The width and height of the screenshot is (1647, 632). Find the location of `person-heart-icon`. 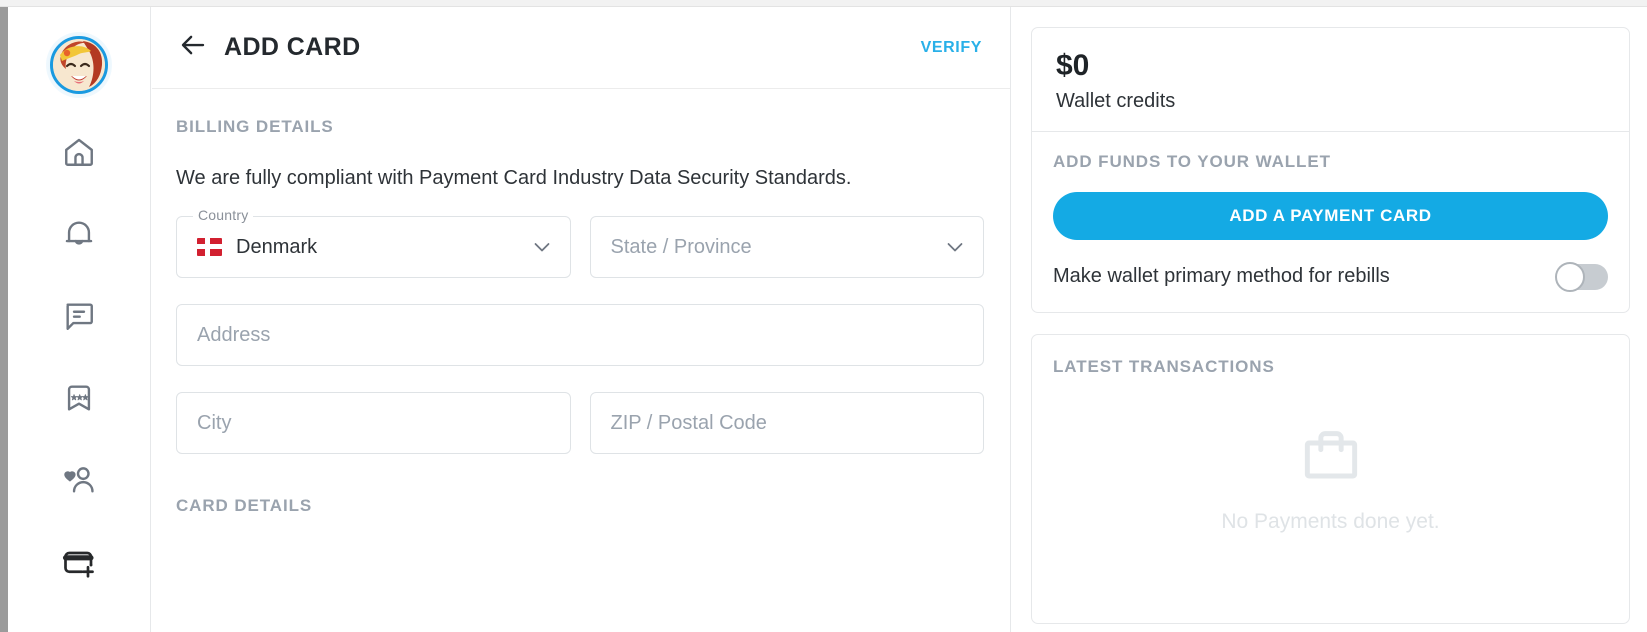

person-heart-icon is located at coordinates (79, 480).